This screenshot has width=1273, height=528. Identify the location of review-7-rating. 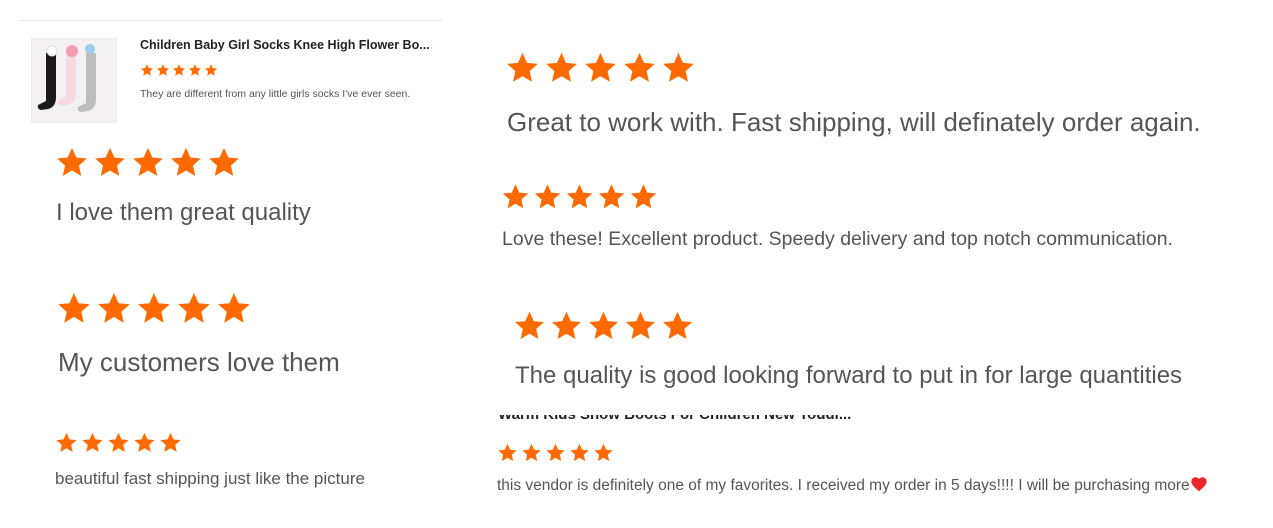
(555, 452).